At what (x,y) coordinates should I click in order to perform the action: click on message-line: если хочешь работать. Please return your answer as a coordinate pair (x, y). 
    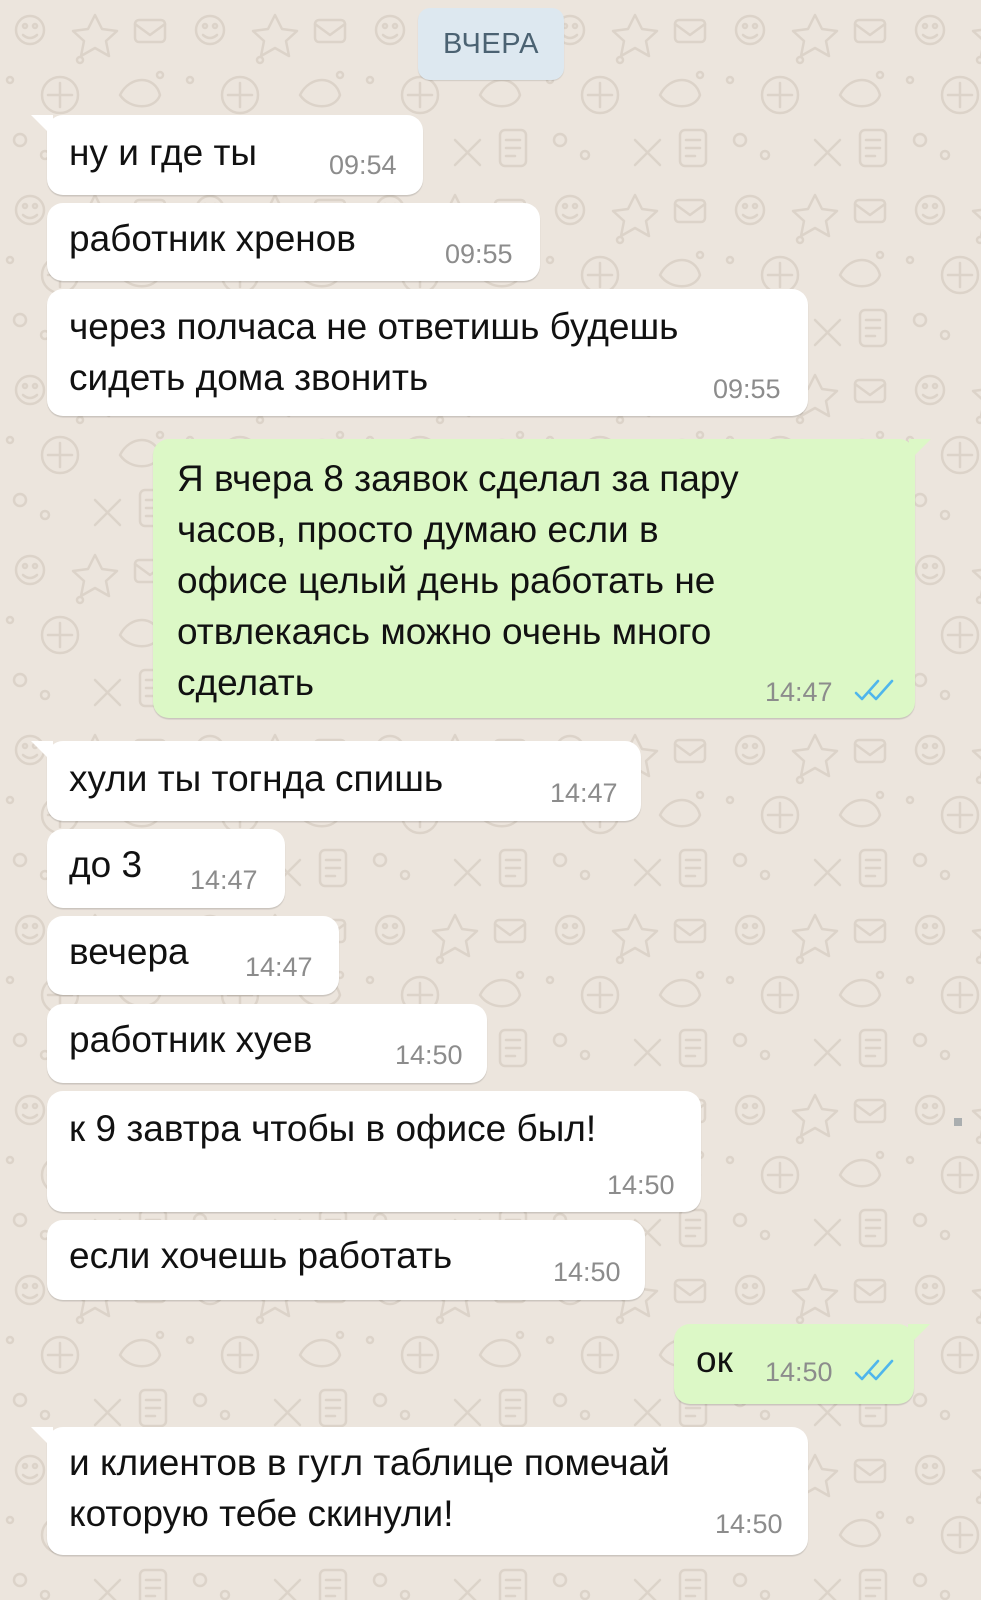
    Looking at the image, I should click on (261, 1255).